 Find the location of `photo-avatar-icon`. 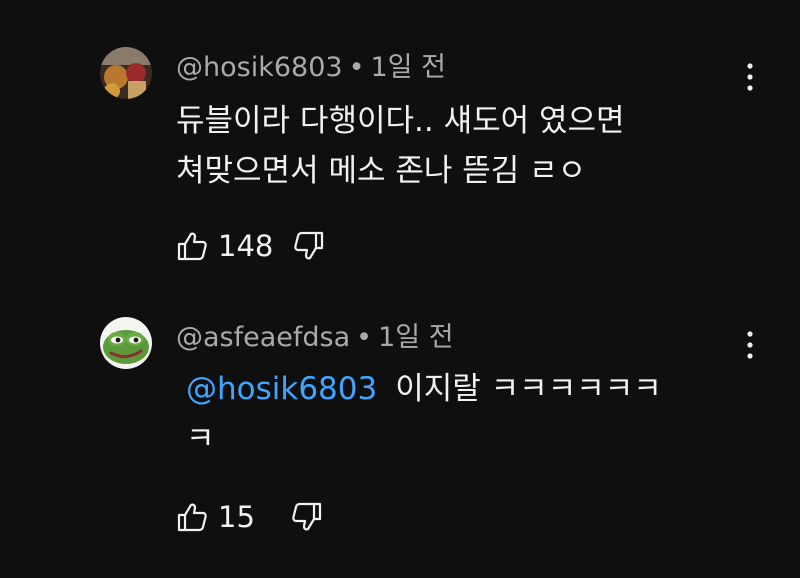

photo-avatar-icon is located at coordinates (126, 73).